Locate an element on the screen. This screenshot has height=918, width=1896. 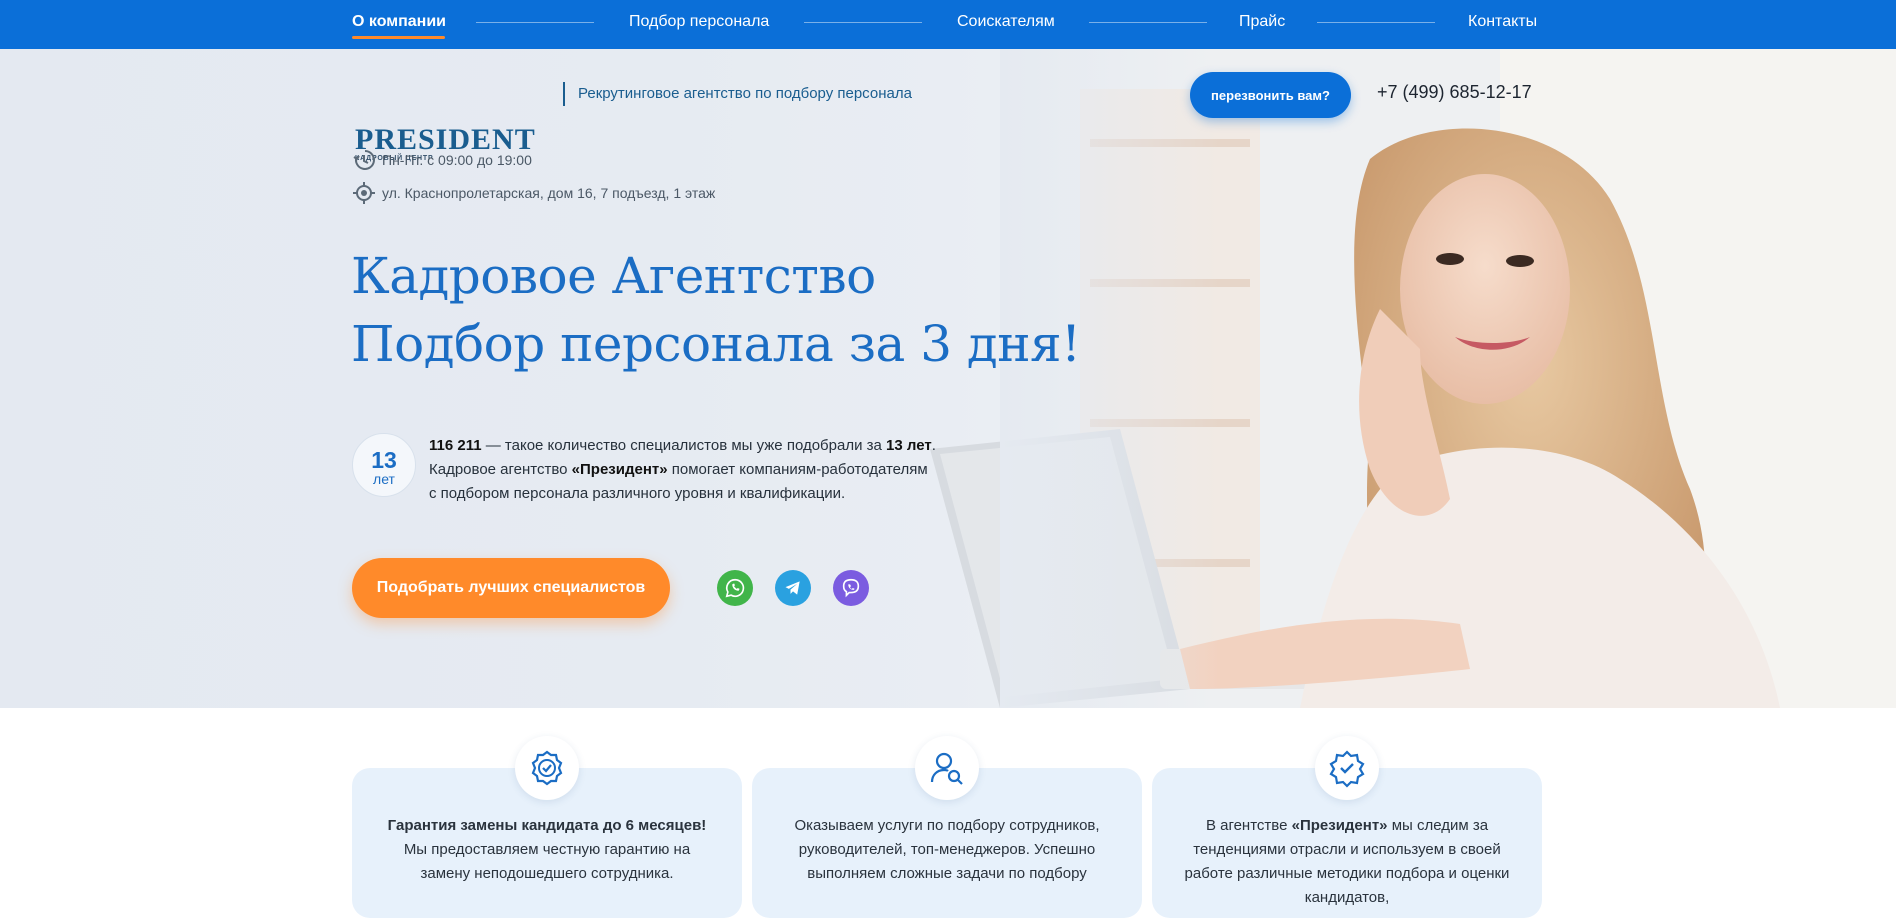
working-hours: Пн-Пт. с 09:00 до 19:00 is located at coordinates (442, 160).